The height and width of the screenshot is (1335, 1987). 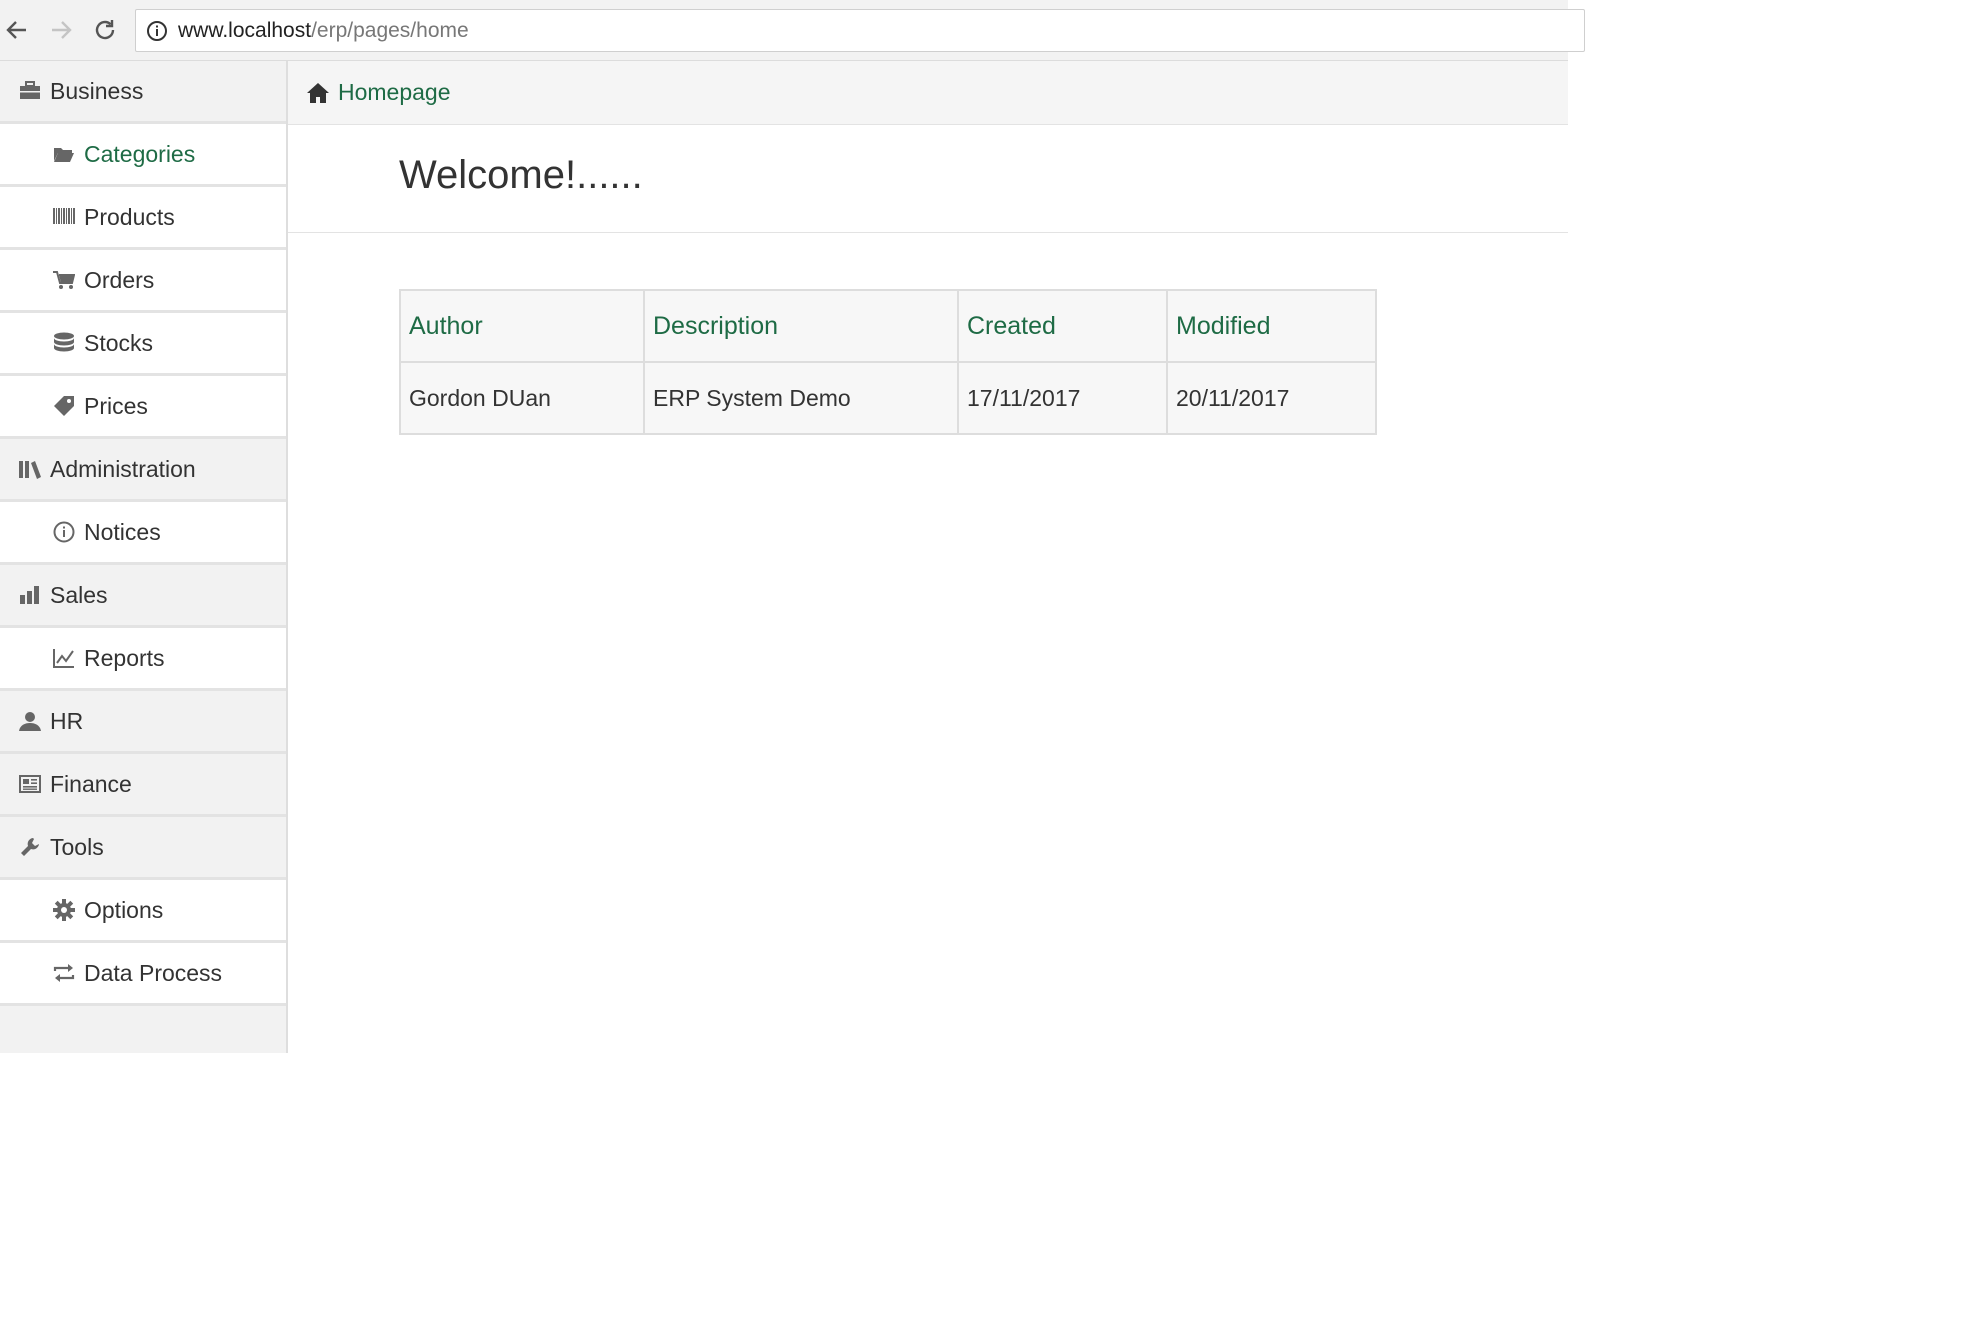 What do you see at coordinates (928, 93) in the screenshot?
I see `breadcrumb: Homepage` at bounding box center [928, 93].